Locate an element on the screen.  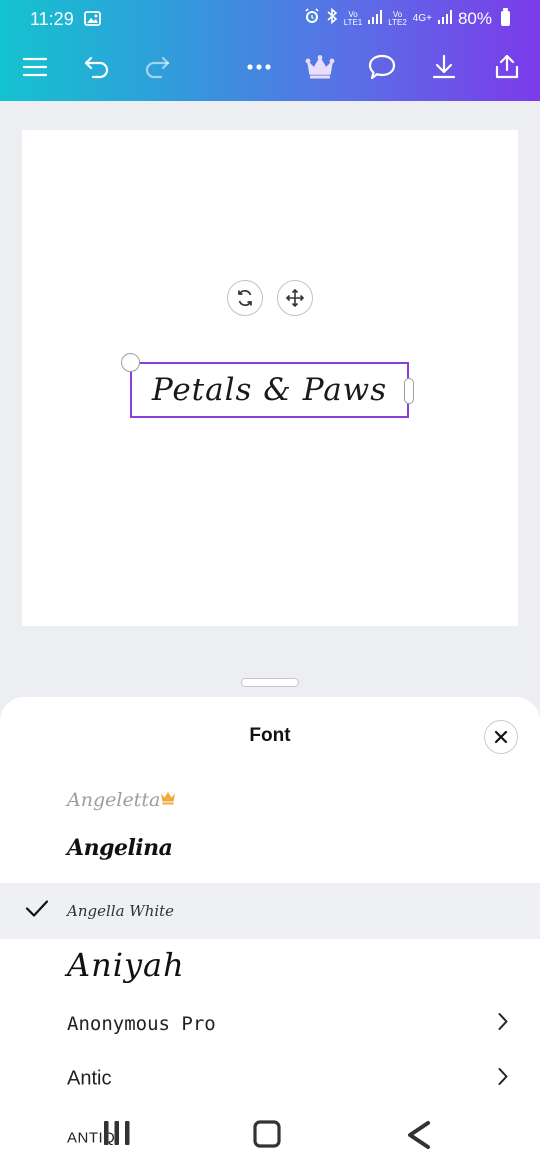
recent-apps-button is located at coordinates (117, 1133).